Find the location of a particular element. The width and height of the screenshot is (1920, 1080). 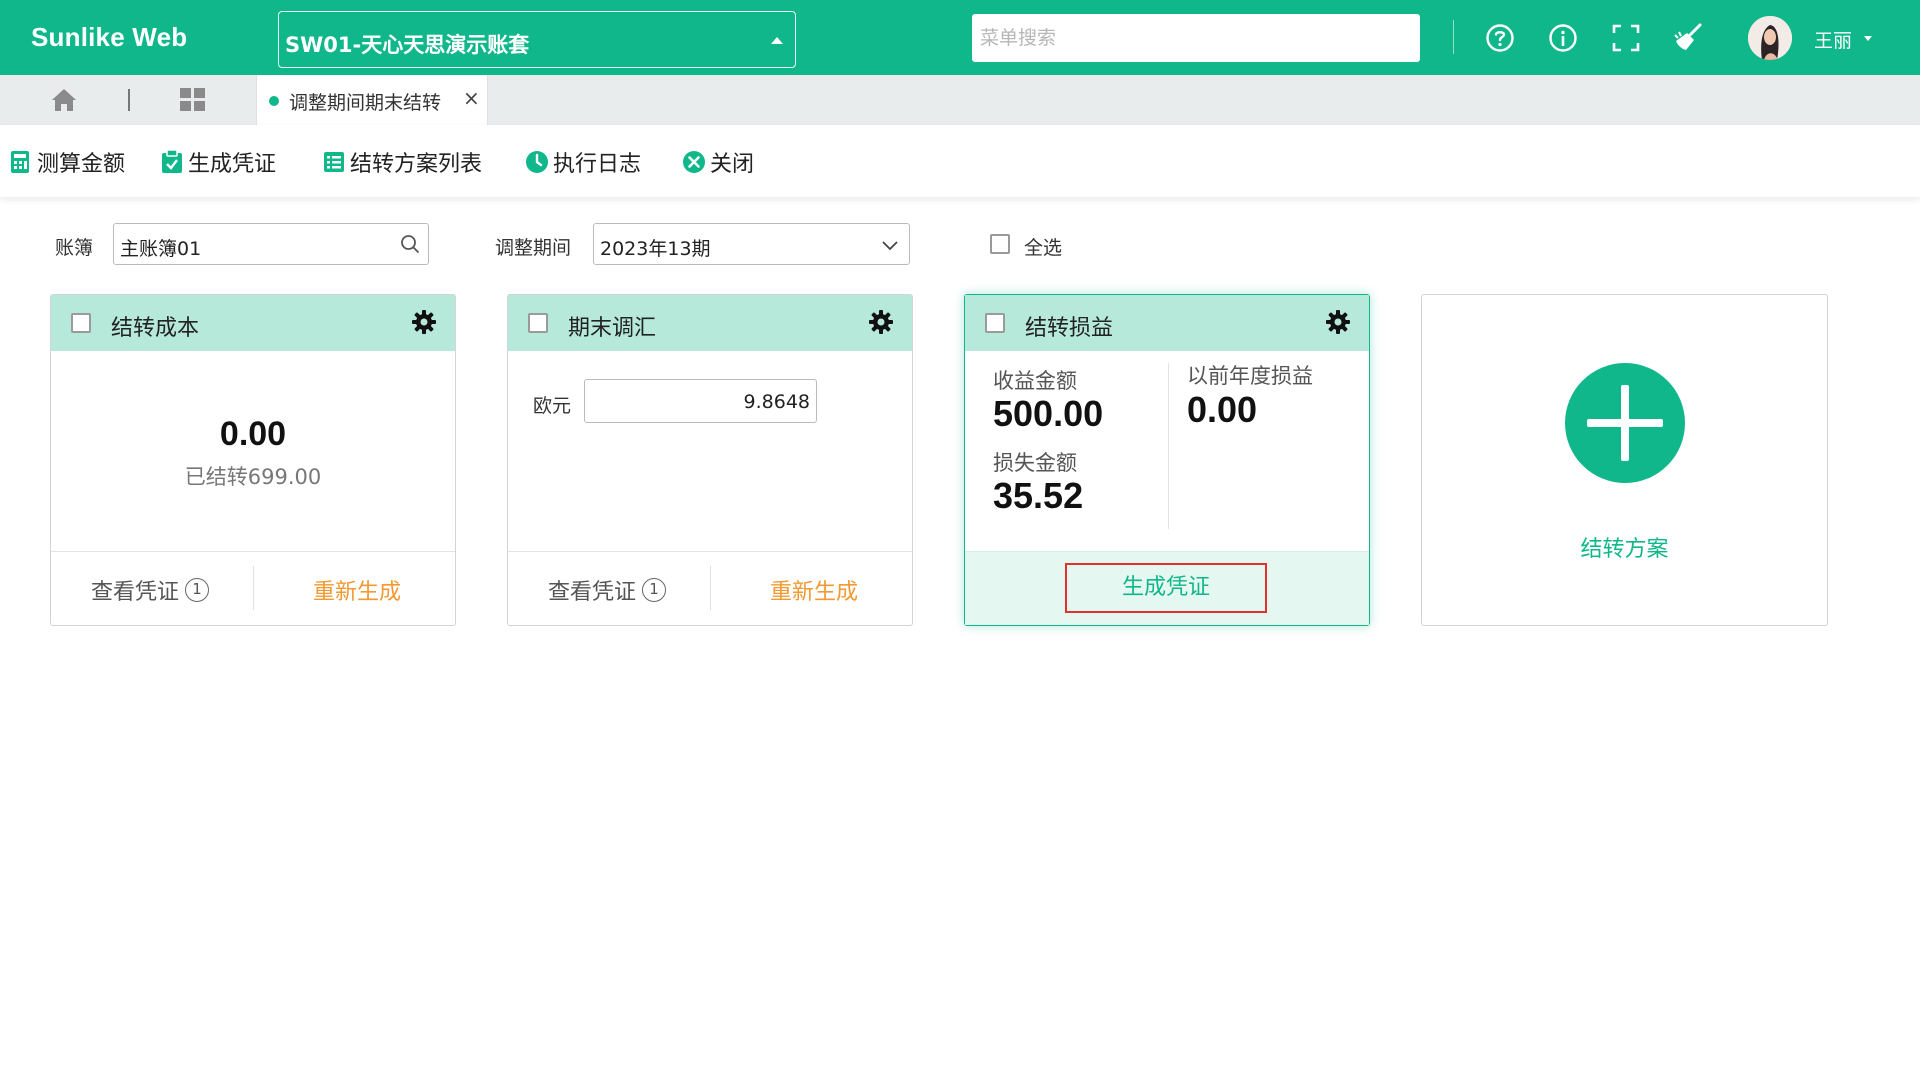

user-avatar is located at coordinates (1770, 38).